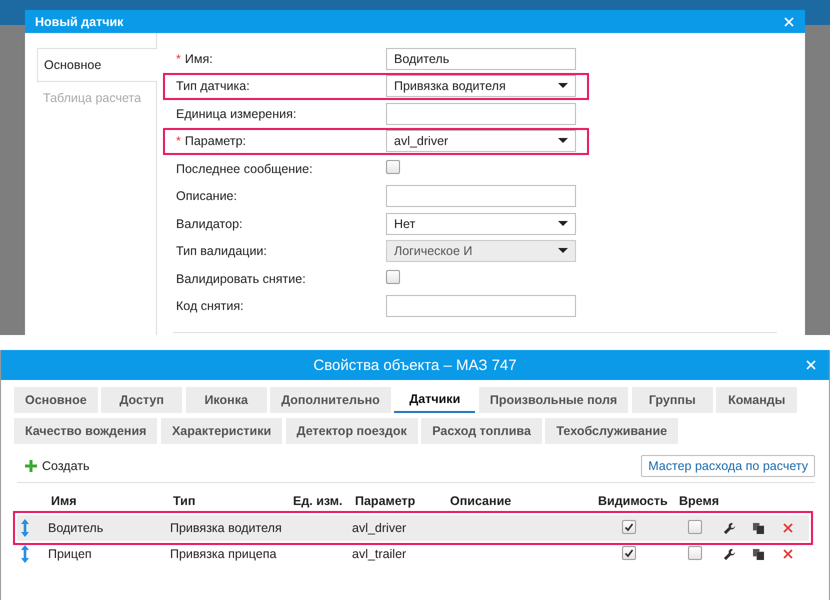 Image resolution: width=830 pixels, height=600 pixels. I want to click on tab: Команды, so click(757, 400).